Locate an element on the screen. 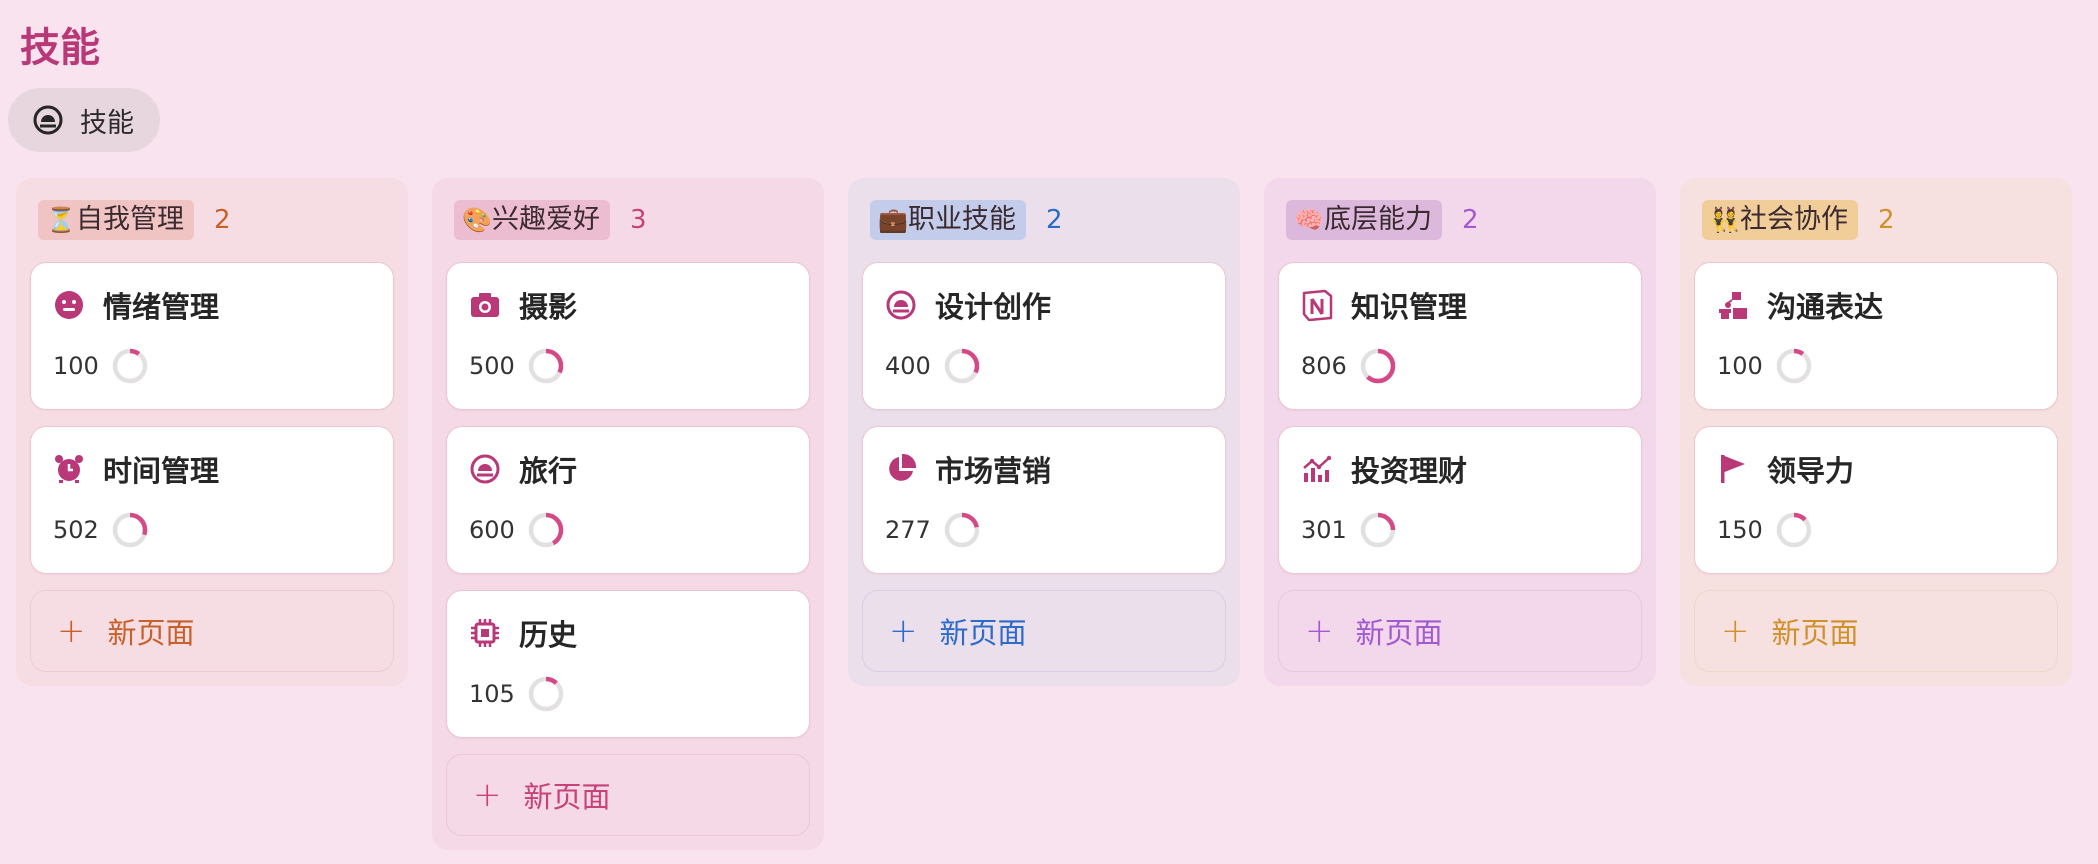 The width and height of the screenshot is (2098, 864). column-tag: 💼 职业技能 is located at coordinates (948, 220).